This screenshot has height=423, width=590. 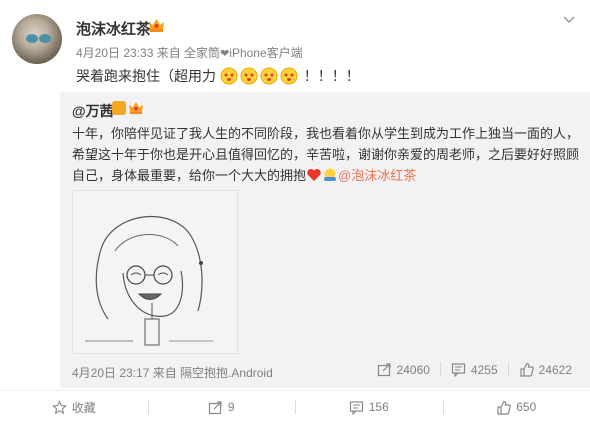 I want to click on repost-forward-value: 24060, so click(x=413, y=369).